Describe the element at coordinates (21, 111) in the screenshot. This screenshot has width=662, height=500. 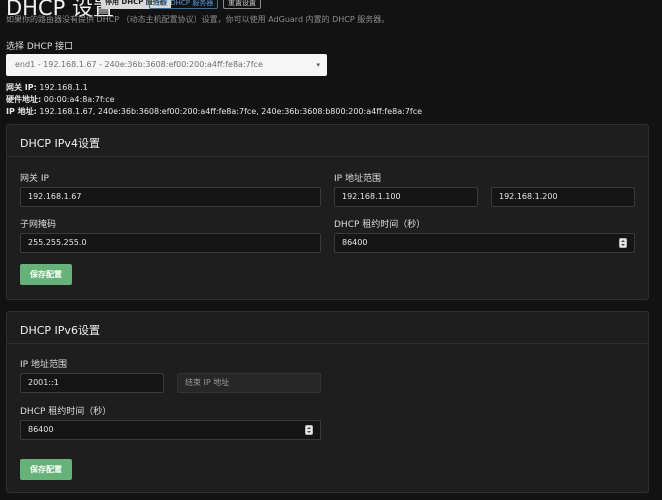
I see `ip-info-label: IP 地址:` at that location.